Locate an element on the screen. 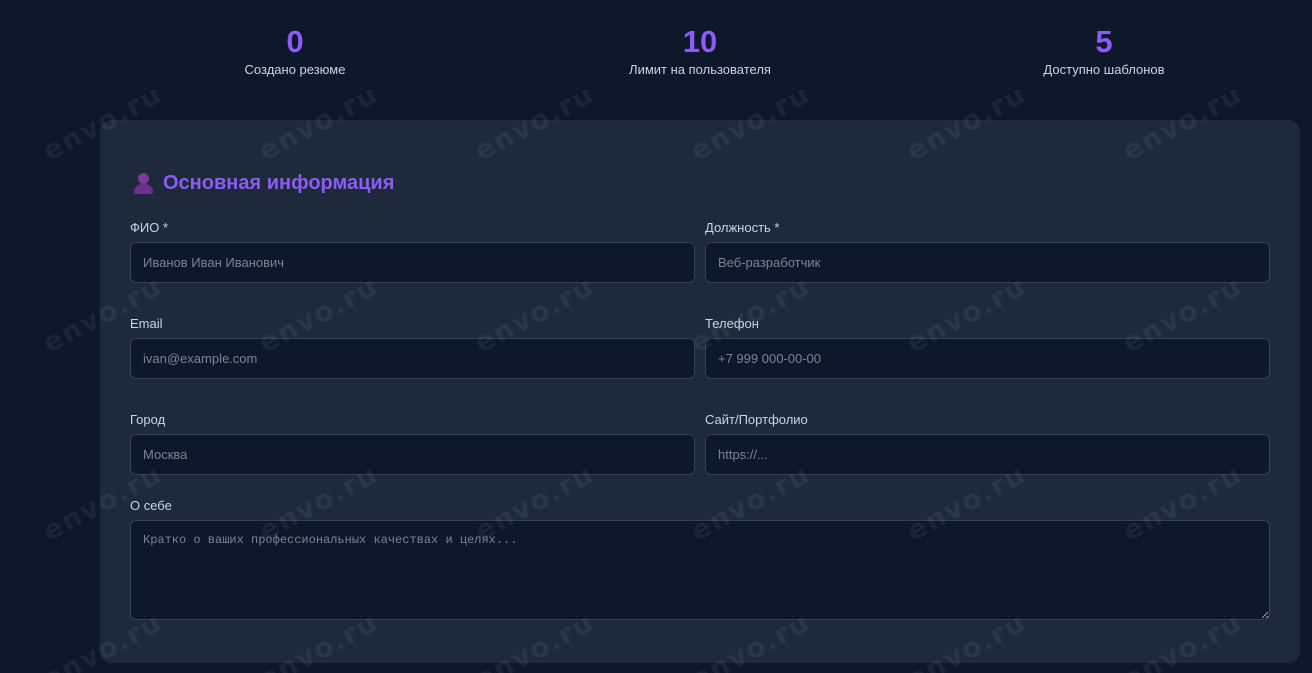  stat-label: Доступно шаблонов is located at coordinates (1104, 69).